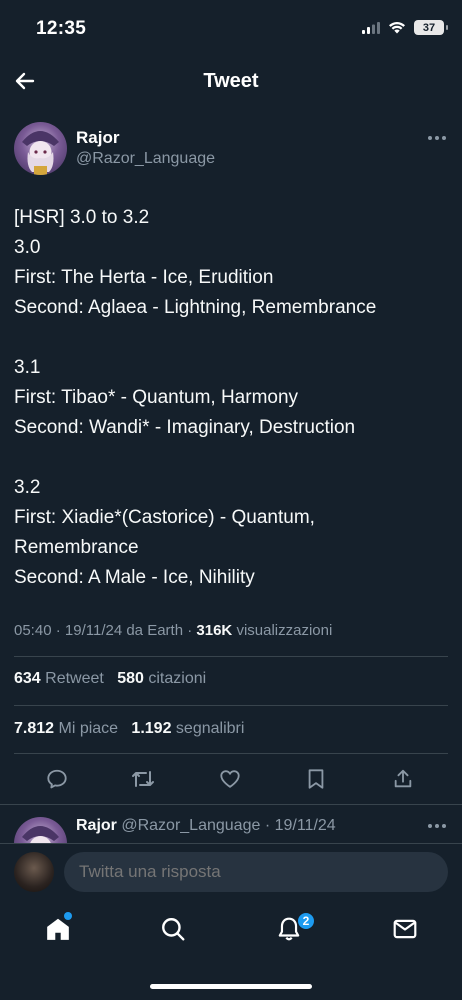 Image resolution: width=462 pixels, height=1000 pixels. Describe the element at coordinates (228, 825) in the screenshot. I see `reply-author-handle-date: @Razor_Language · 19/11/24` at that location.